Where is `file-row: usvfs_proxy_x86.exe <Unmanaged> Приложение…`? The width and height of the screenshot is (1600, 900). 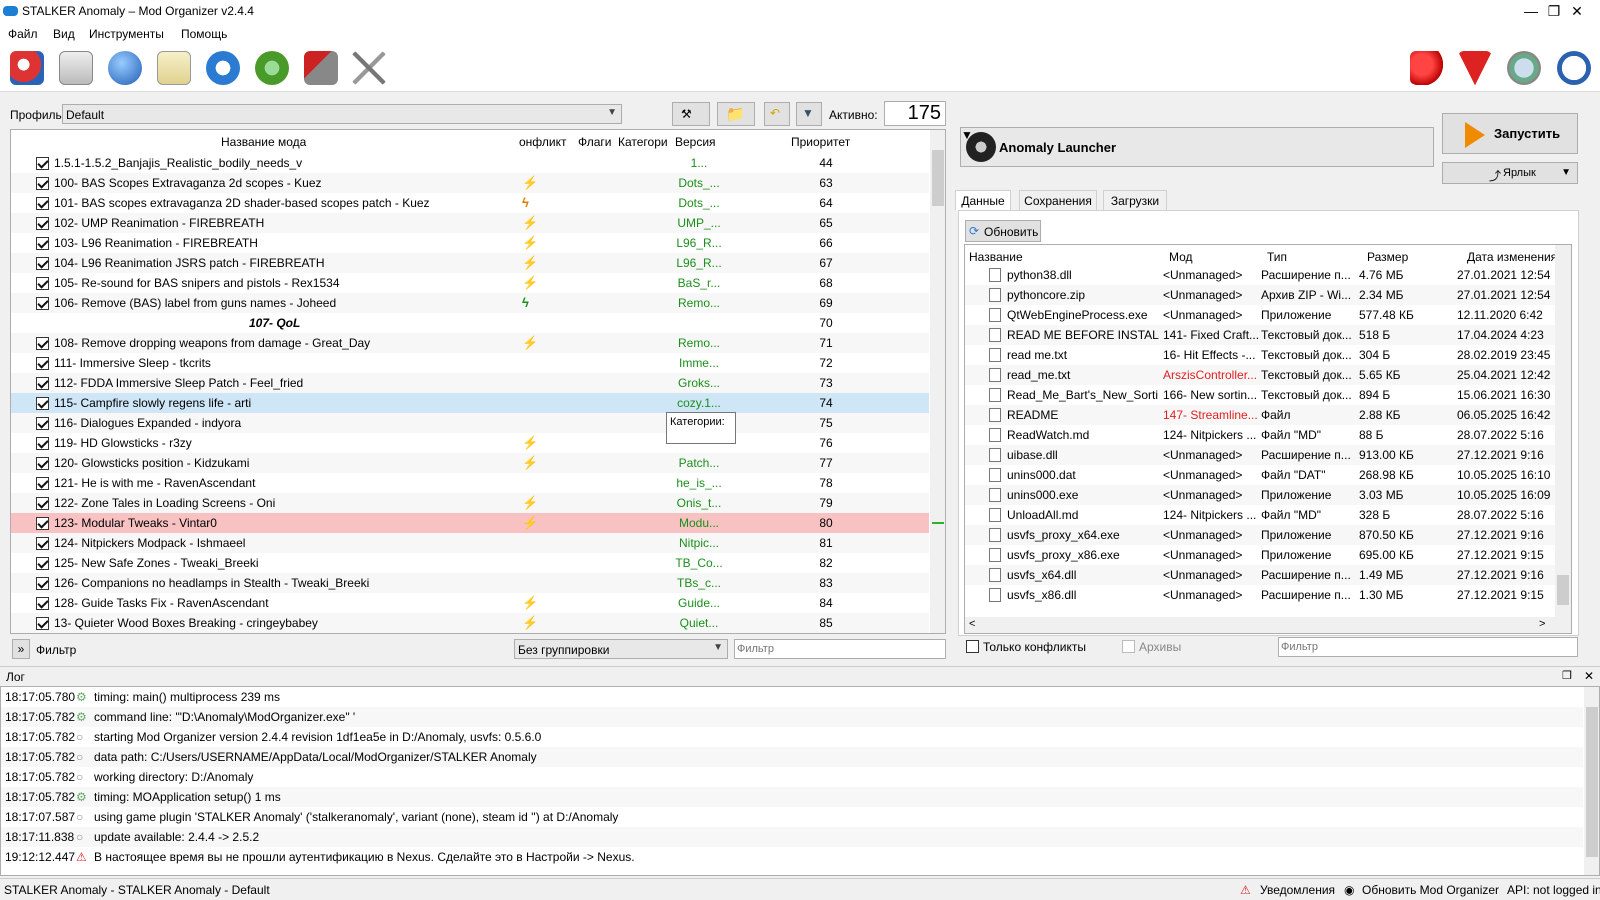 file-row: usvfs_proxy_x86.exe <Unmanaged> Приложение… is located at coordinates (1260, 555).